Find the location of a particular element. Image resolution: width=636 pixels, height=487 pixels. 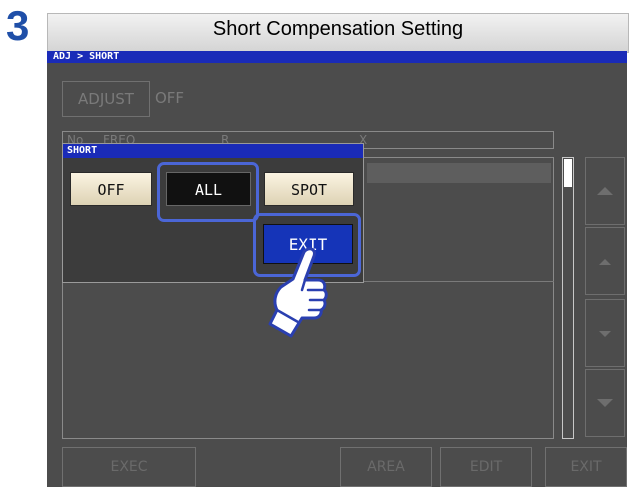

area-button: AREA is located at coordinates (386, 467).